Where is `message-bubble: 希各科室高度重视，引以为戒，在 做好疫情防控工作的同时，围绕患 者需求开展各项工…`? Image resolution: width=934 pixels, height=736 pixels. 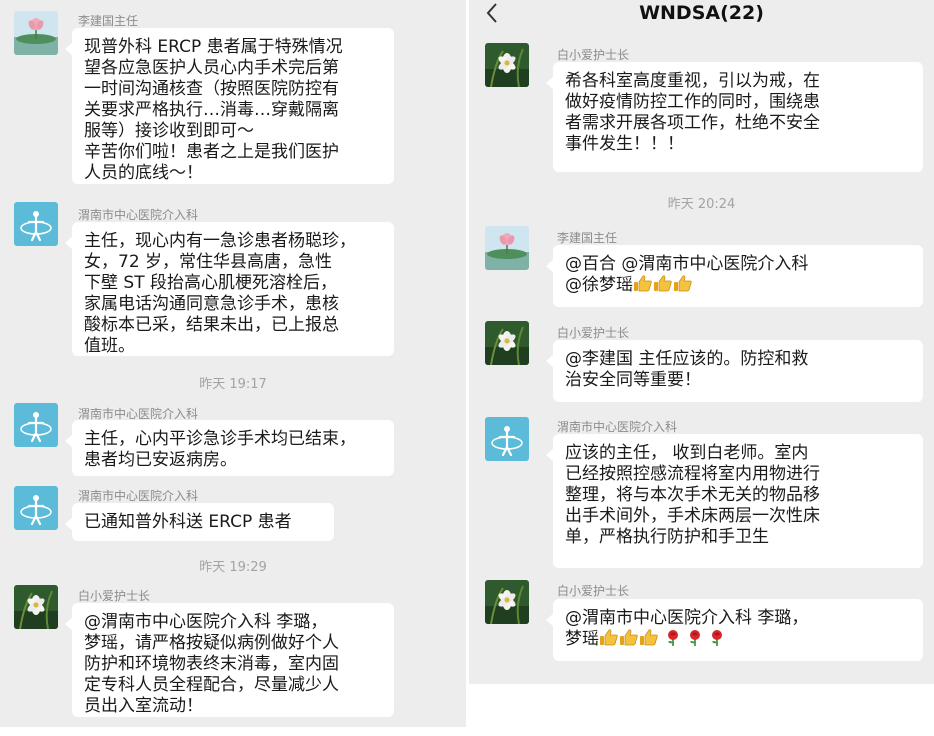
message-bubble: 希各科室高度重视，引以为戒，在 做好疫情防控工作的同时，围绕患 者需求开展各项工… is located at coordinates (734, 117).